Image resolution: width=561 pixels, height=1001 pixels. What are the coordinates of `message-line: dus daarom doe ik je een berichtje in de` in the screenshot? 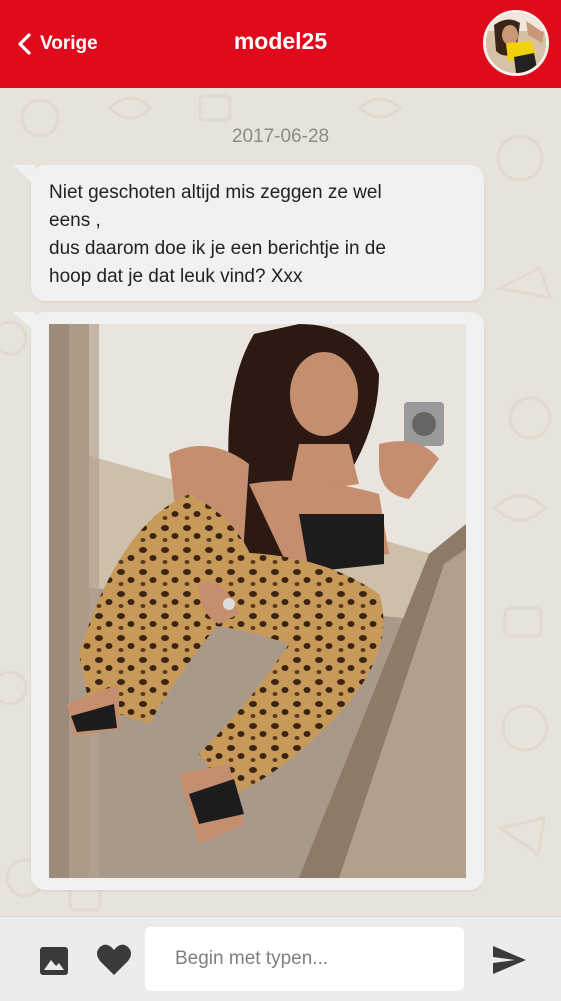 It's located at (217, 248).